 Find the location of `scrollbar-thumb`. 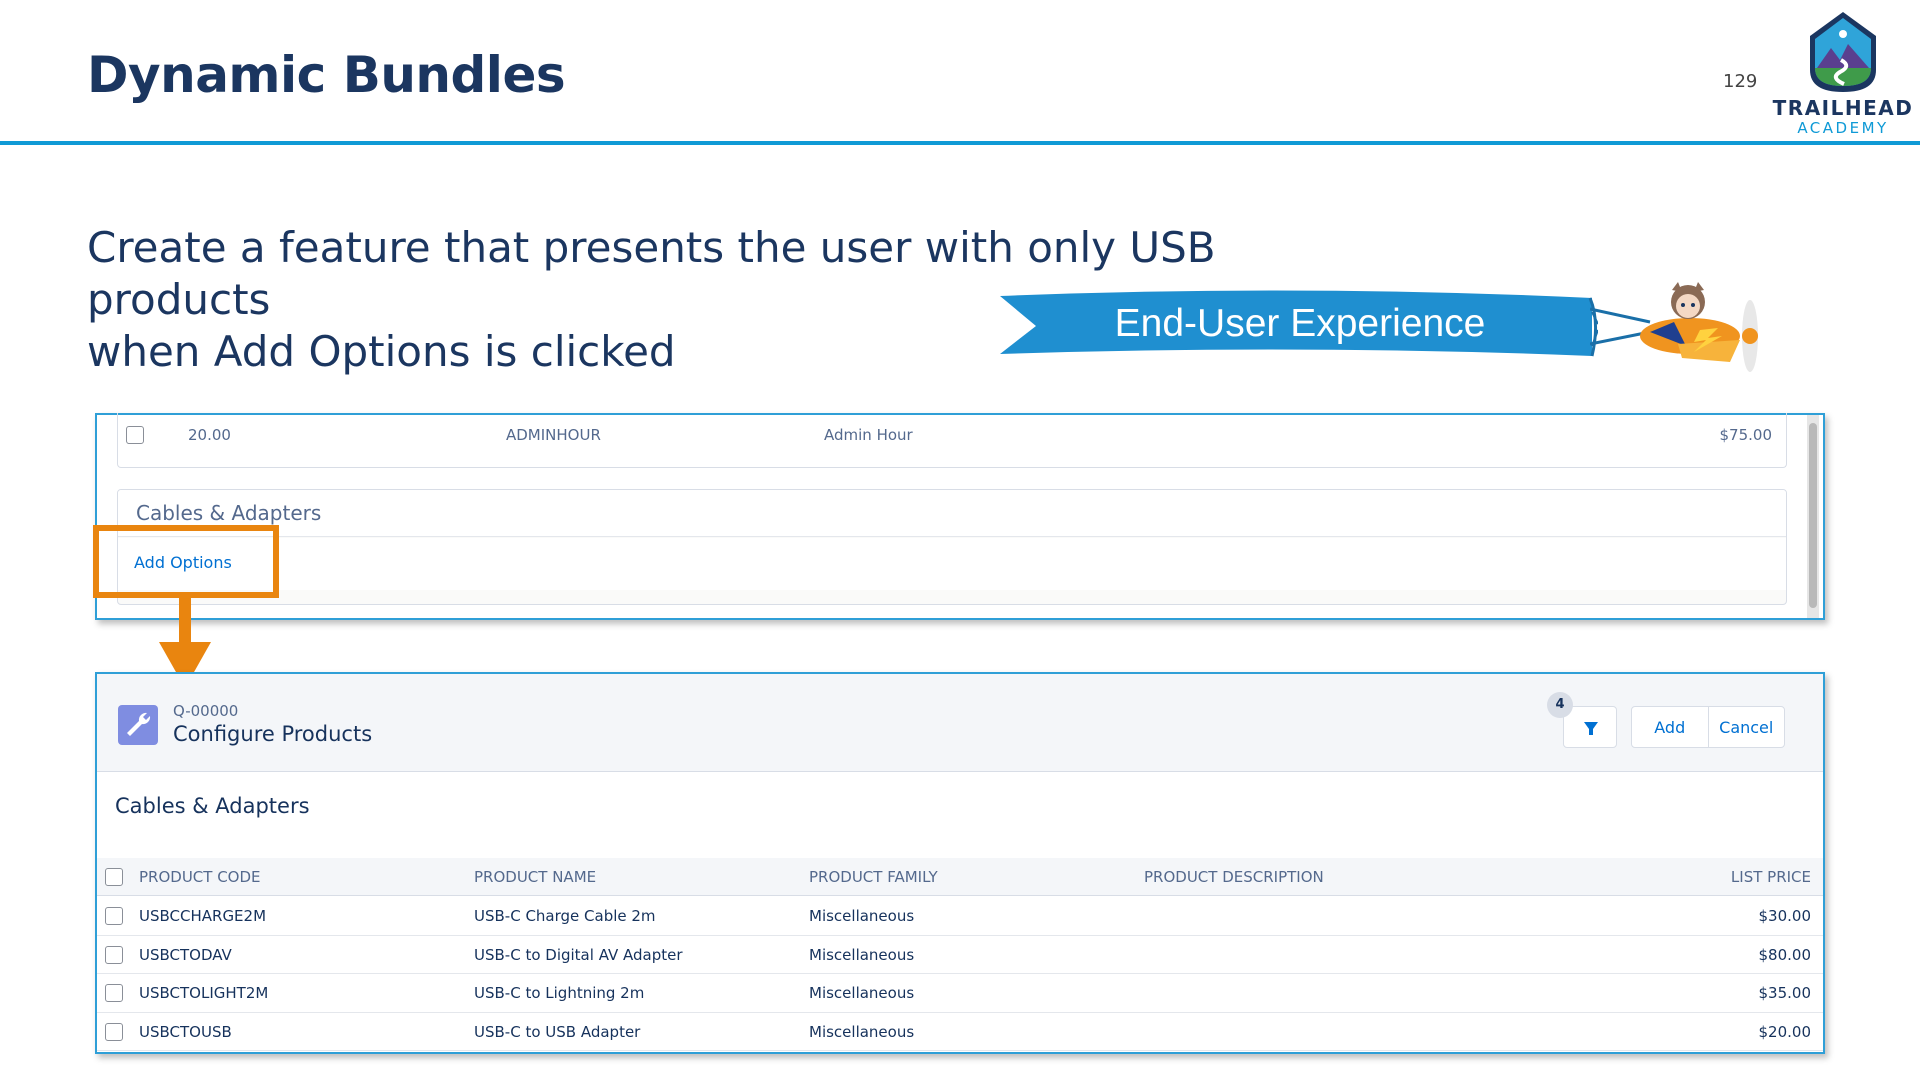

scrollbar-thumb is located at coordinates (1813, 515).